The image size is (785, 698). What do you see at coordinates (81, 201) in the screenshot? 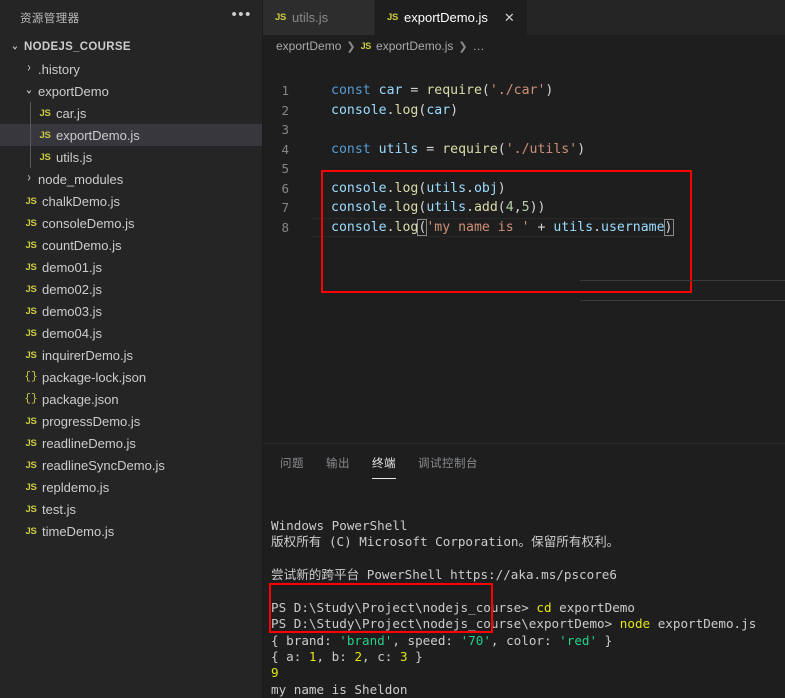
I see `tree-item-label: chalkDemo.js` at bounding box center [81, 201].